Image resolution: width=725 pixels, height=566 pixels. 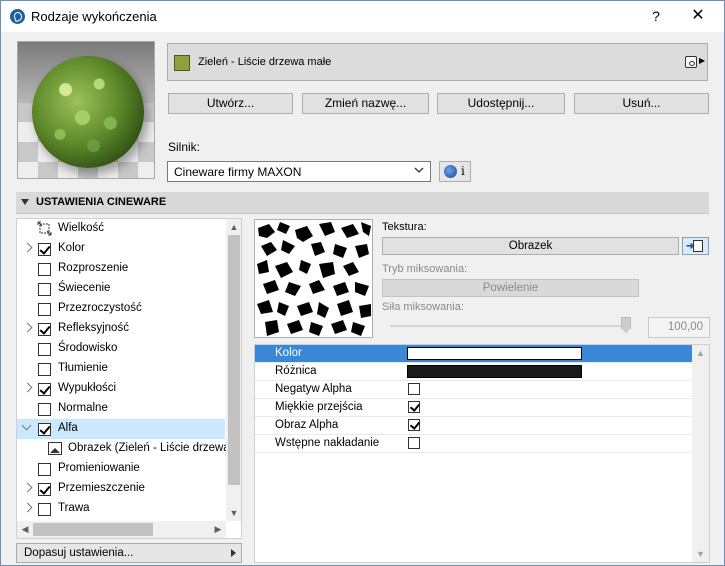 What do you see at coordinates (123, 449) in the screenshot?
I see `tree-item: Obrazek (Zieleń - Liście drzewa` at bounding box center [123, 449].